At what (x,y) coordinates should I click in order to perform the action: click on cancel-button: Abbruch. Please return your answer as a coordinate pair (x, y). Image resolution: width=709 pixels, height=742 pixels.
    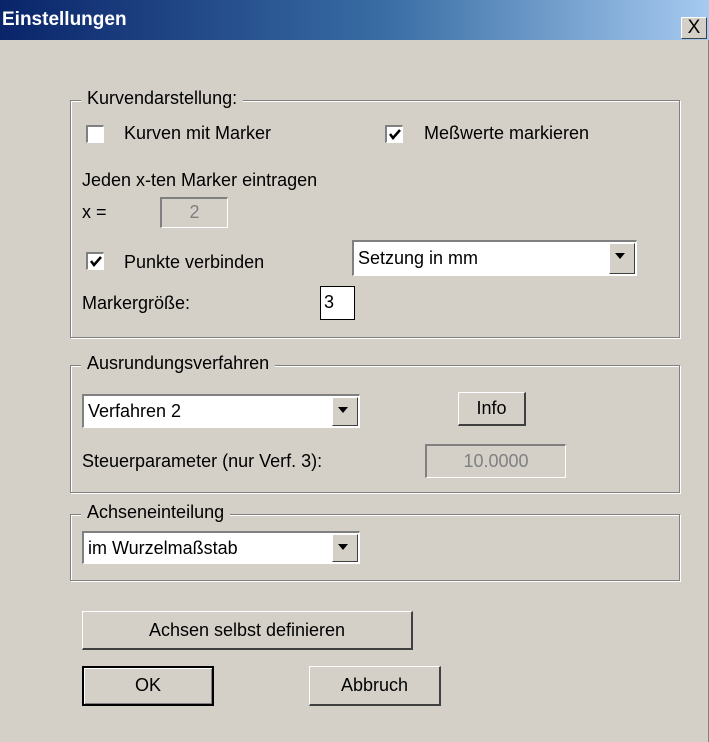
    Looking at the image, I should click on (375, 686).